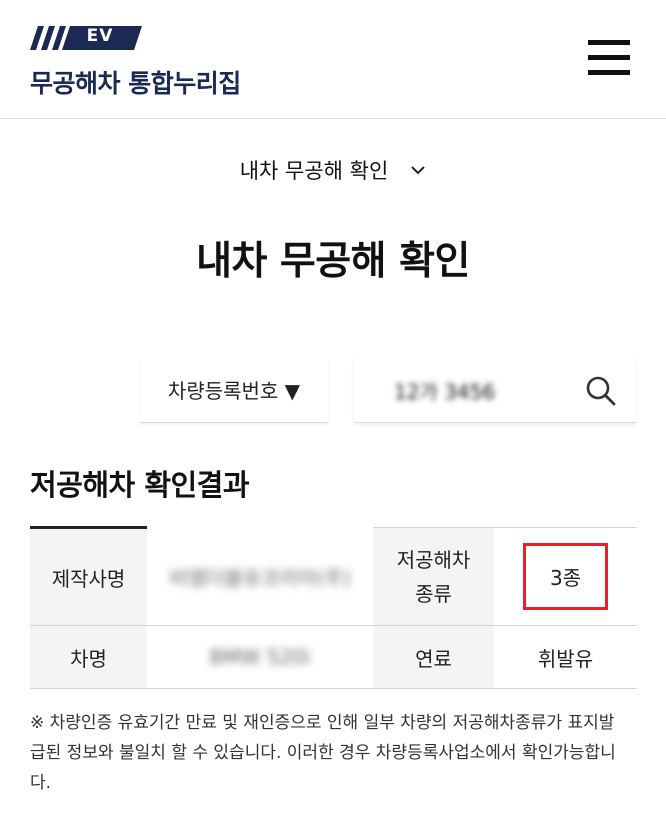  I want to click on car-name-value: BMW 520i, so click(260, 657).